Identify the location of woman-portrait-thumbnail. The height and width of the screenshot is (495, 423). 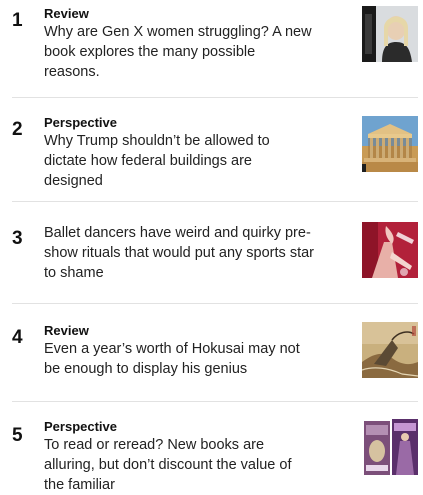
(390, 34).